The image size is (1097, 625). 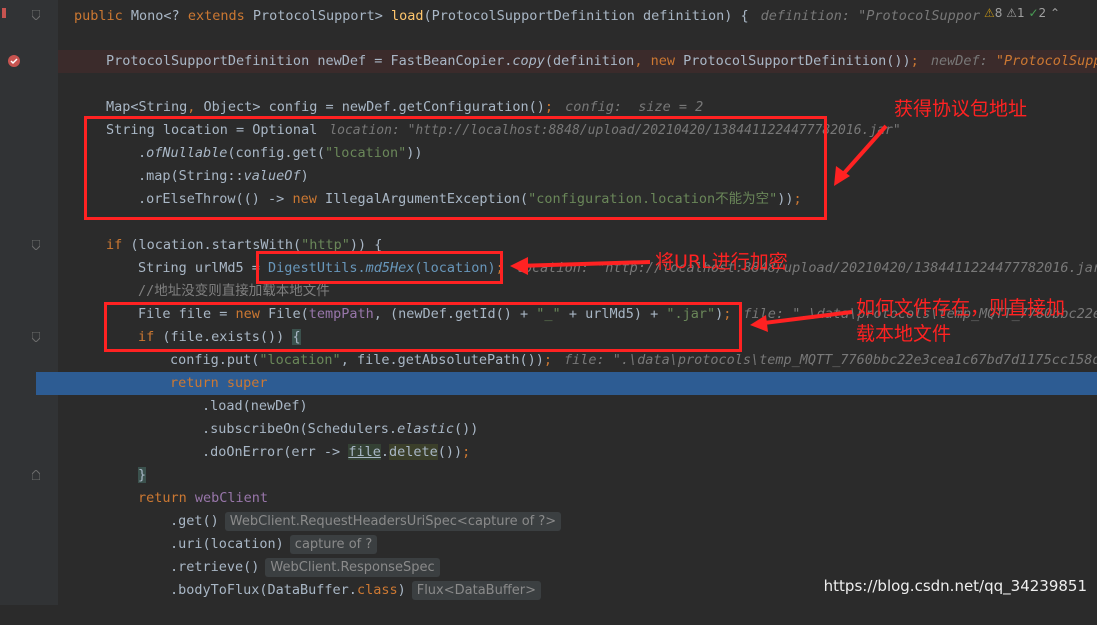 What do you see at coordinates (721, 262) in the screenshot?
I see `annotation-text: 将URL进行加密` at bounding box center [721, 262].